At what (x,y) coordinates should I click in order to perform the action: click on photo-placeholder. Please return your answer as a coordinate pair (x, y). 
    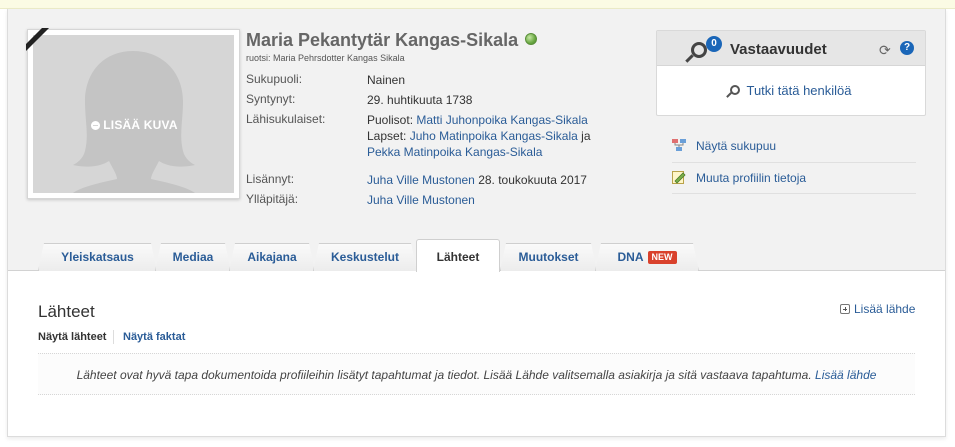
    Looking at the image, I should click on (133, 114).